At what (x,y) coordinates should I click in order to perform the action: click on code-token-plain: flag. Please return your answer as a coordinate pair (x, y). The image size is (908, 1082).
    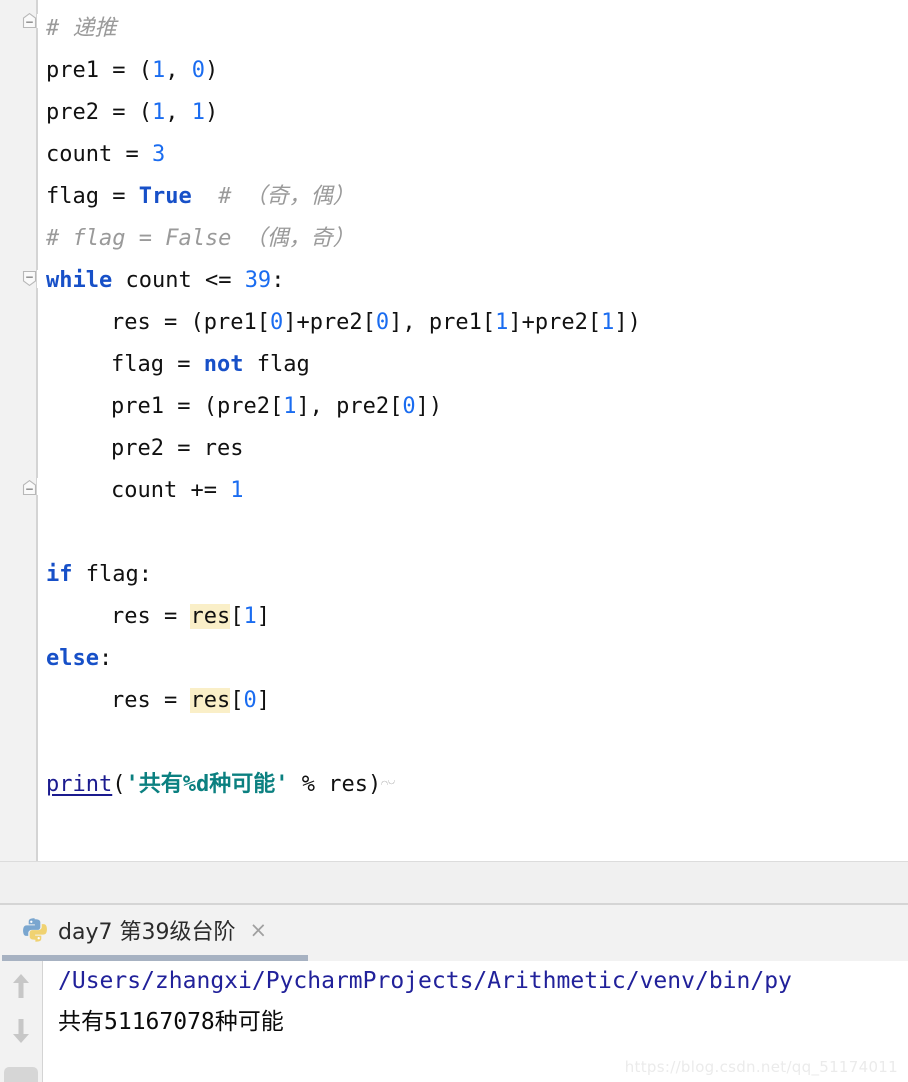
    Looking at the image, I should click on (276, 364).